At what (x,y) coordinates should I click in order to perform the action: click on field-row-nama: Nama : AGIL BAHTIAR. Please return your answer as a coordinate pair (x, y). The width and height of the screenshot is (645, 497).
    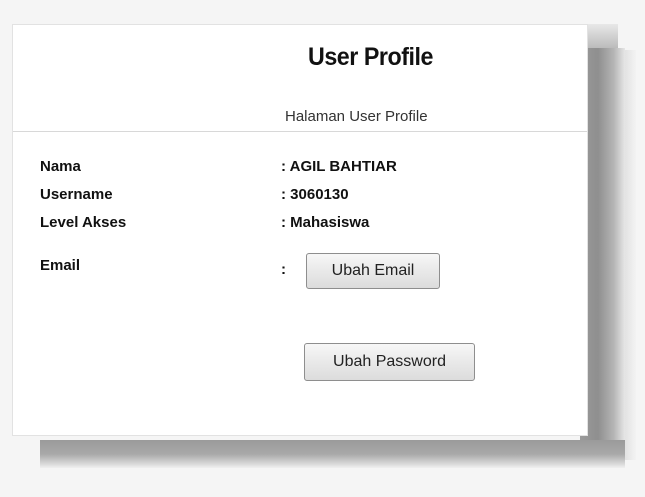
    Looking at the image, I should click on (300, 169).